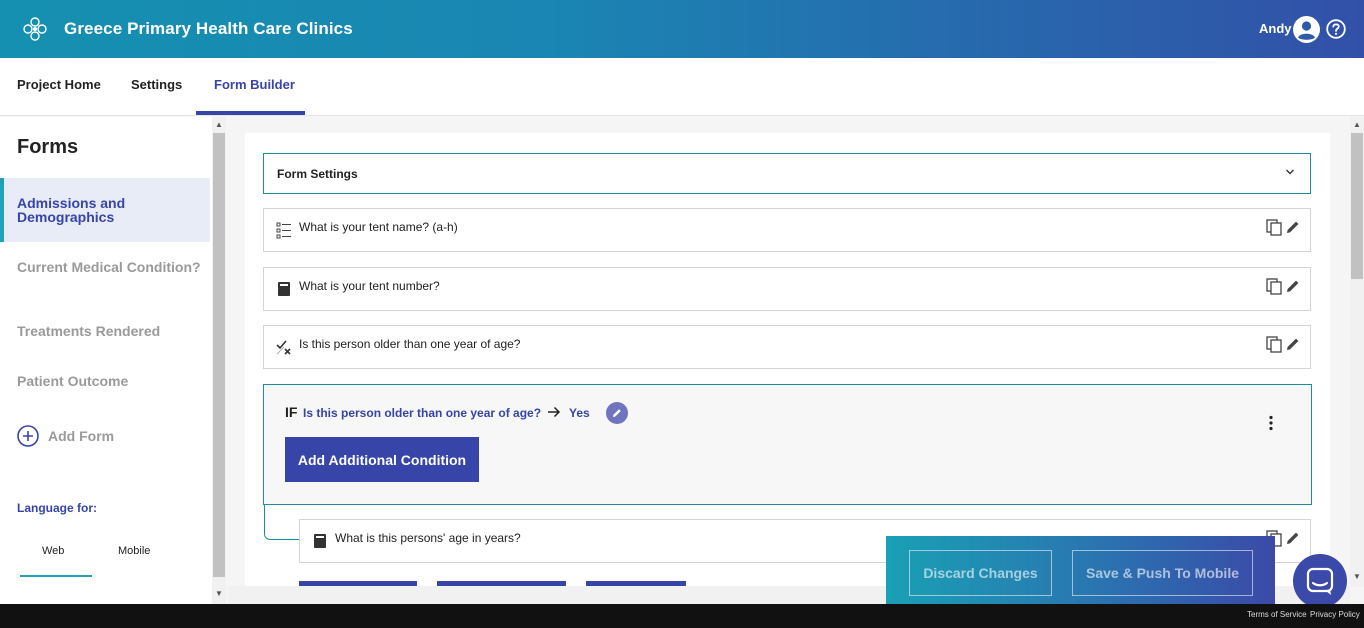  Describe the element at coordinates (787, 173) in the screenshot. I see `form-settings-panel: Form Settings` at that location.